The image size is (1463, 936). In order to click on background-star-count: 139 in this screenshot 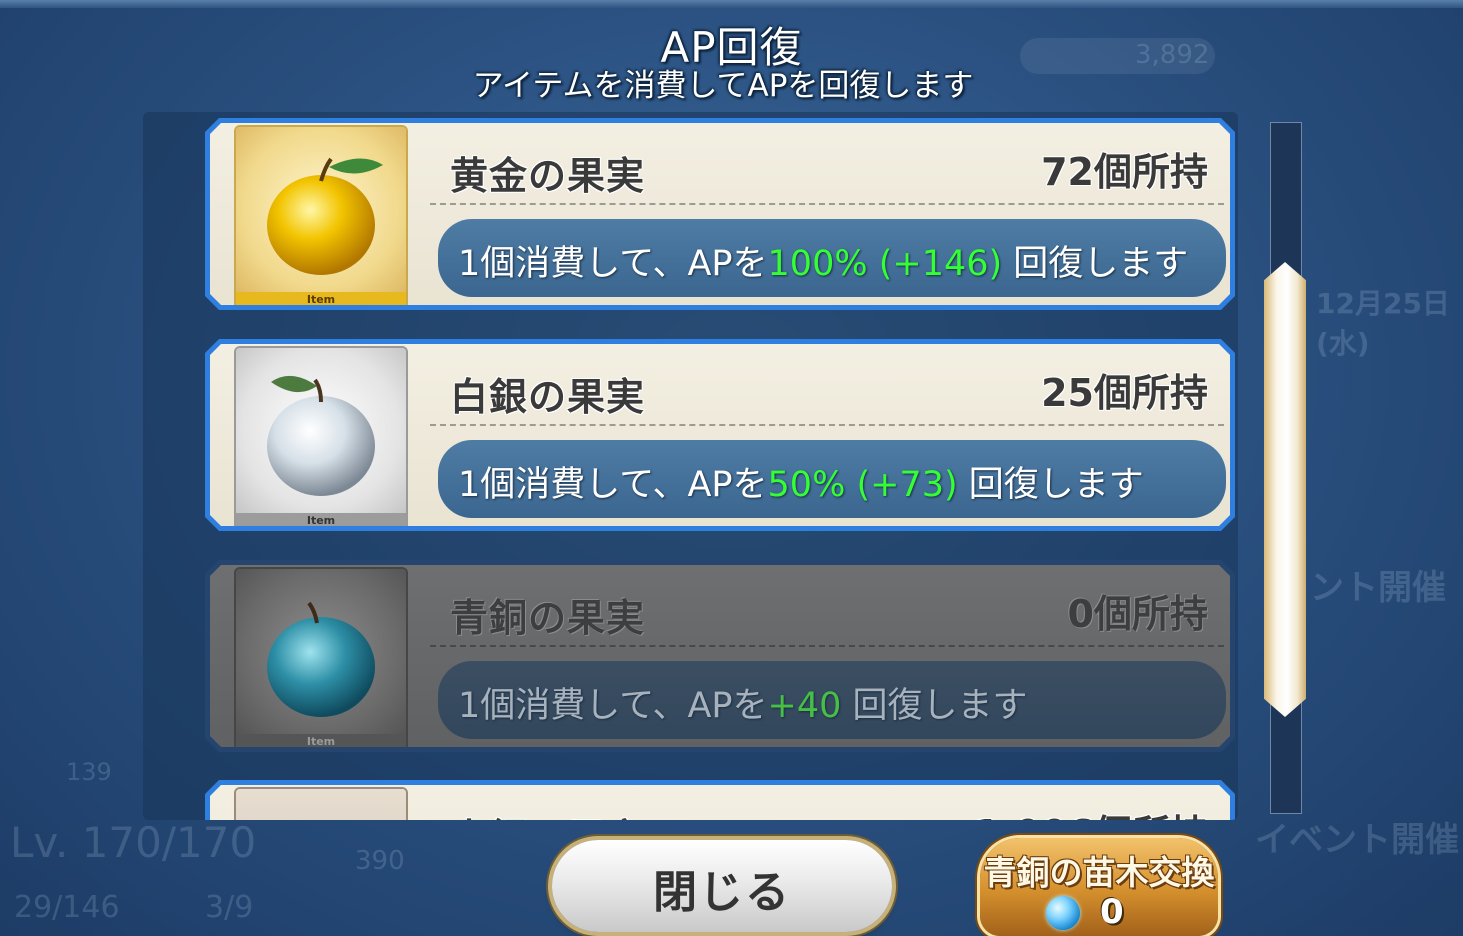, I will do `click(89, 772)`.